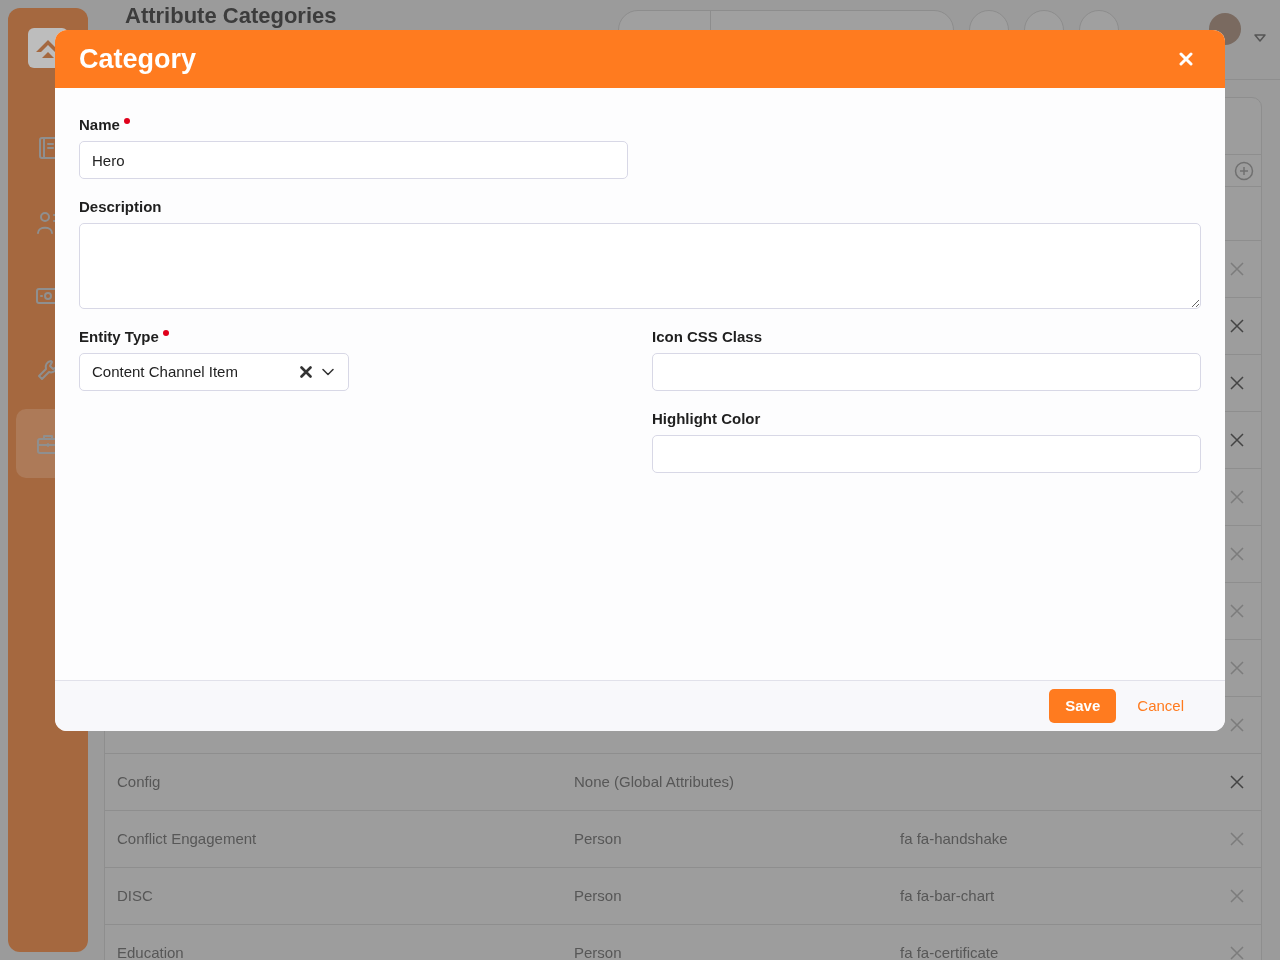 The height and width of the screenshot is (960, 1280). I want to click on table-cell: Config, so click(139, 781).